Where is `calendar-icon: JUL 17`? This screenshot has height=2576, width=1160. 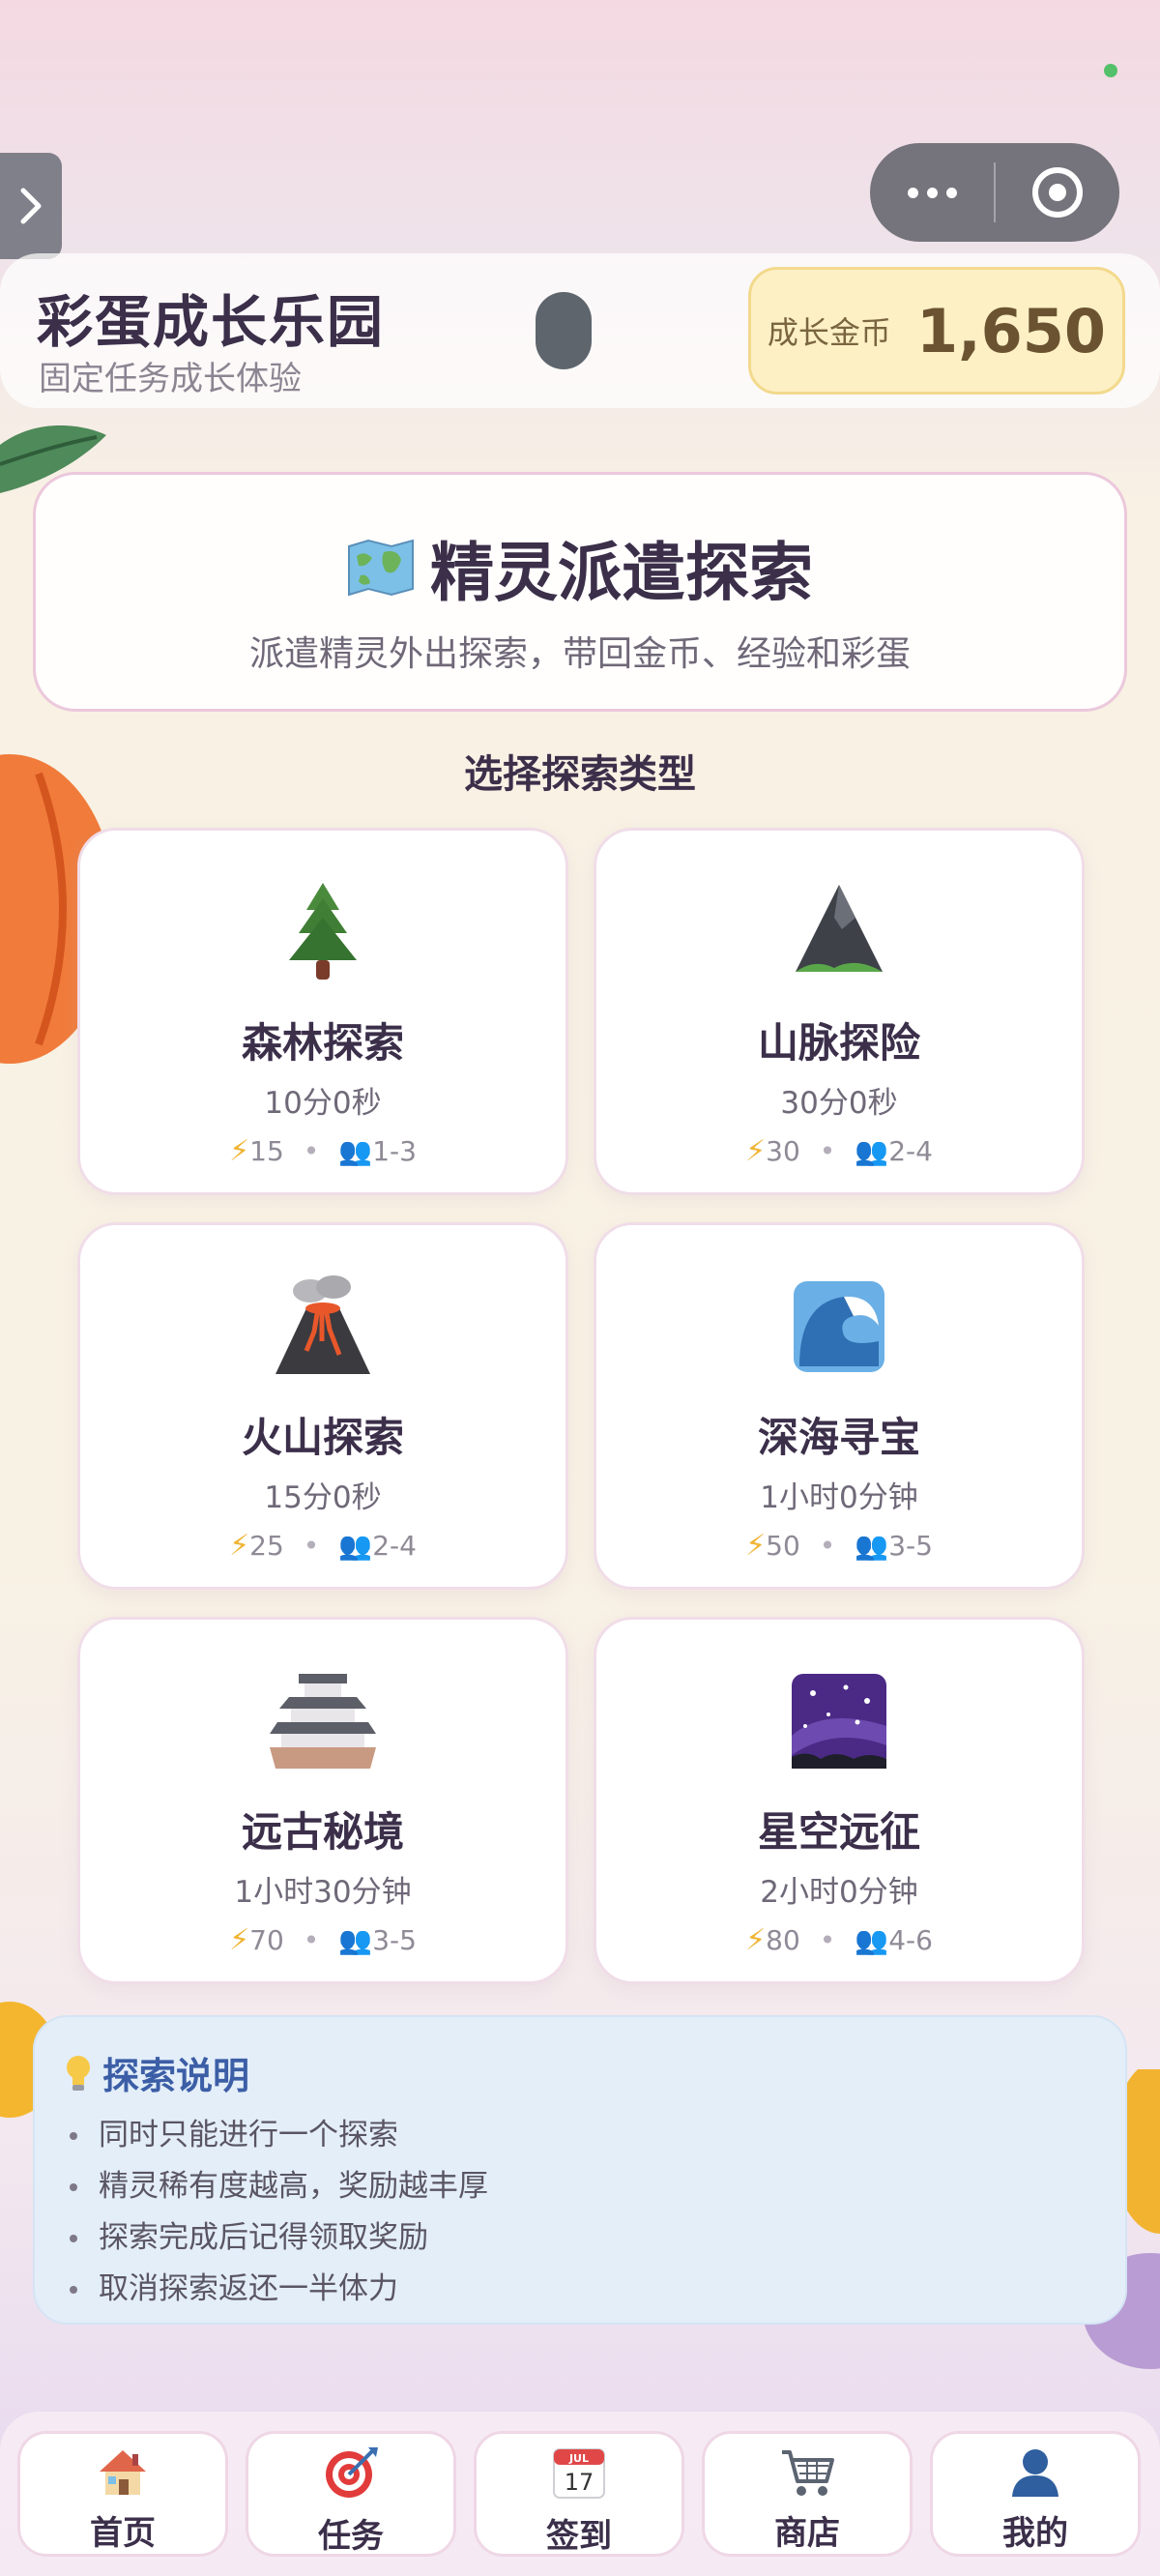 calendar-icon: JUL 17 is located at coordinates (579, 2473).